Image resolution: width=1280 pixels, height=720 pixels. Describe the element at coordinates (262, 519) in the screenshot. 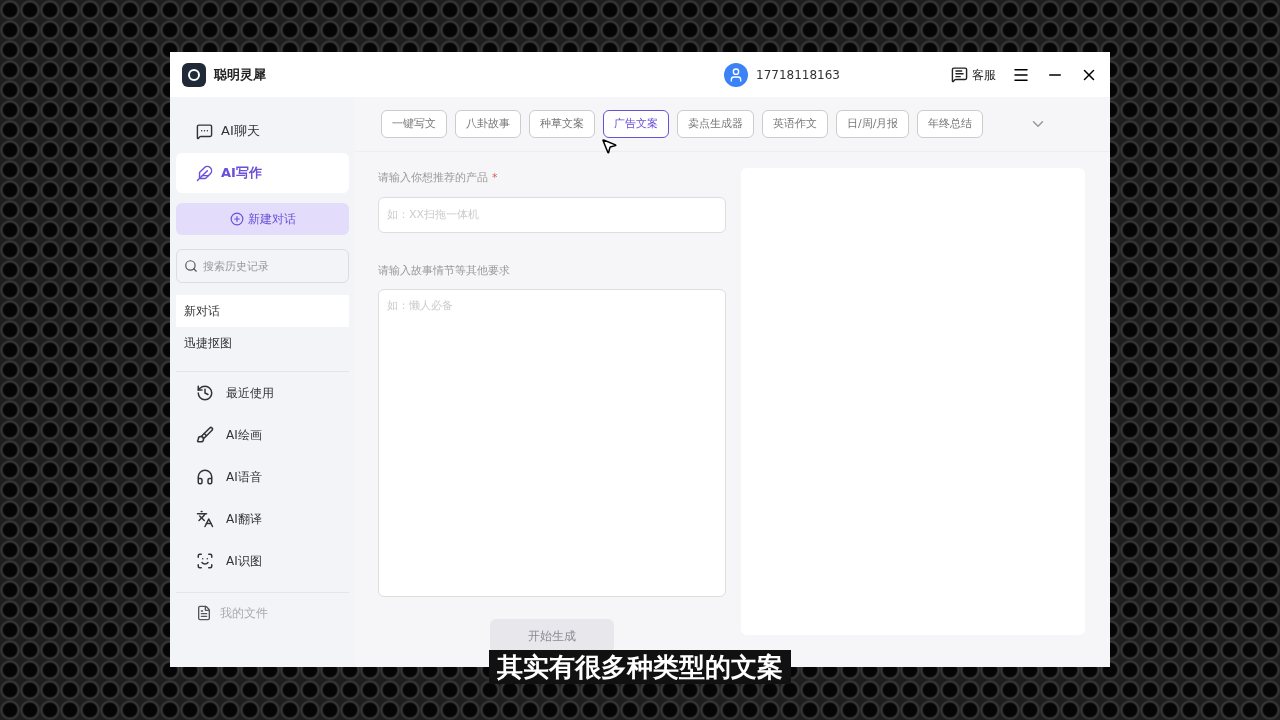

I see `tool-item: AI翻译` at that location.